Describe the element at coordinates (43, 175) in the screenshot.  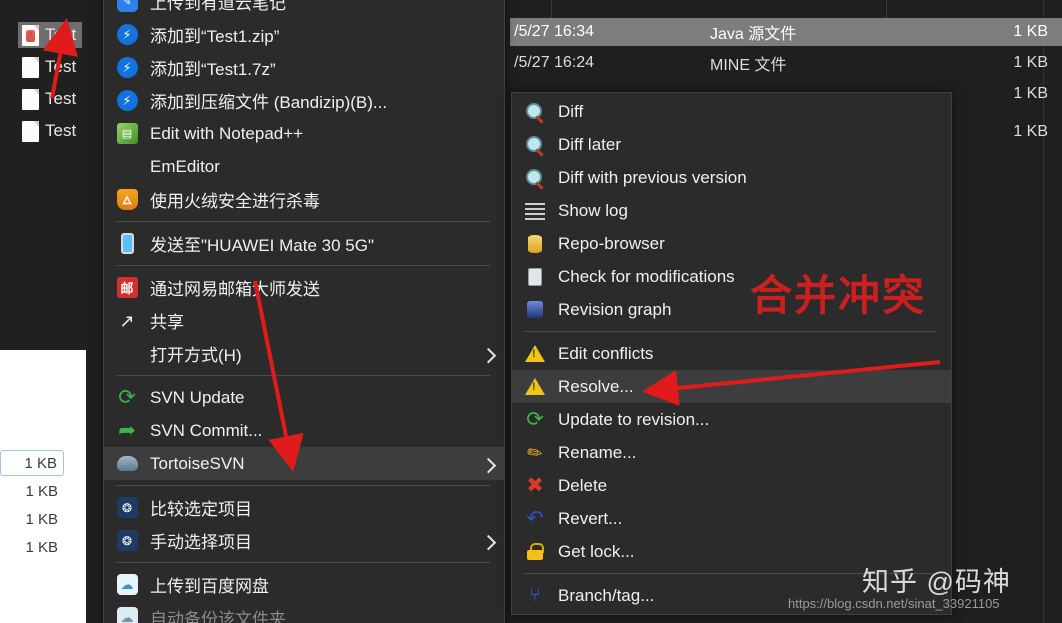
I see `explorer-left-pane` at that location.